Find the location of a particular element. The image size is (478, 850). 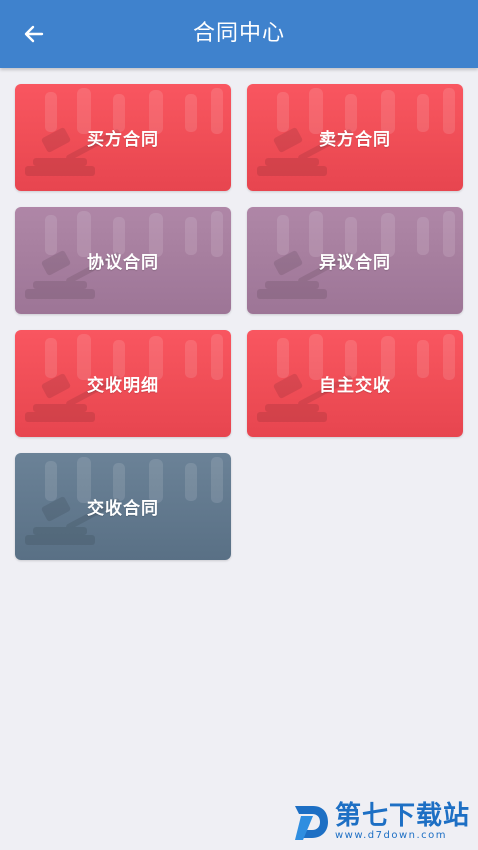

card-label: 自主交收 is located at coordinates (355, 386).